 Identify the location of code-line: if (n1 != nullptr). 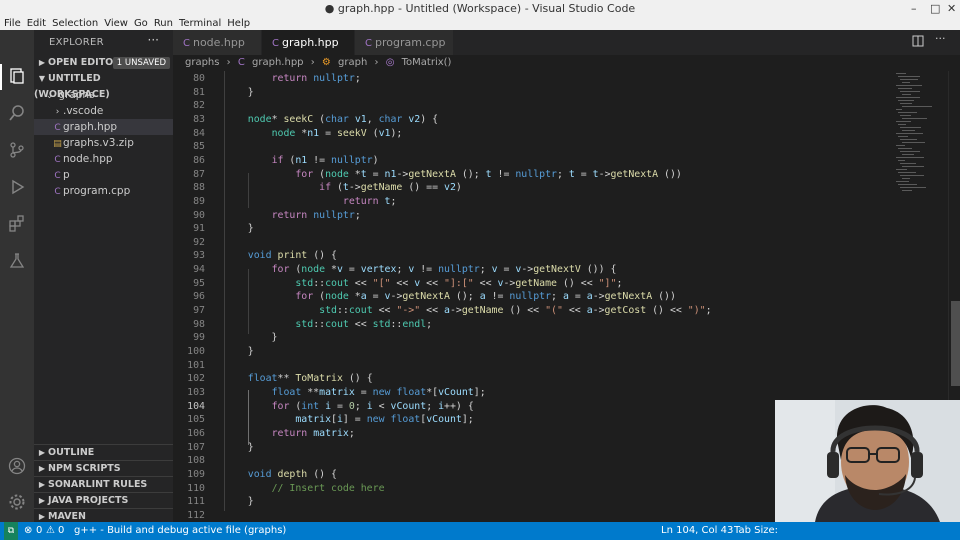
(301, 160).